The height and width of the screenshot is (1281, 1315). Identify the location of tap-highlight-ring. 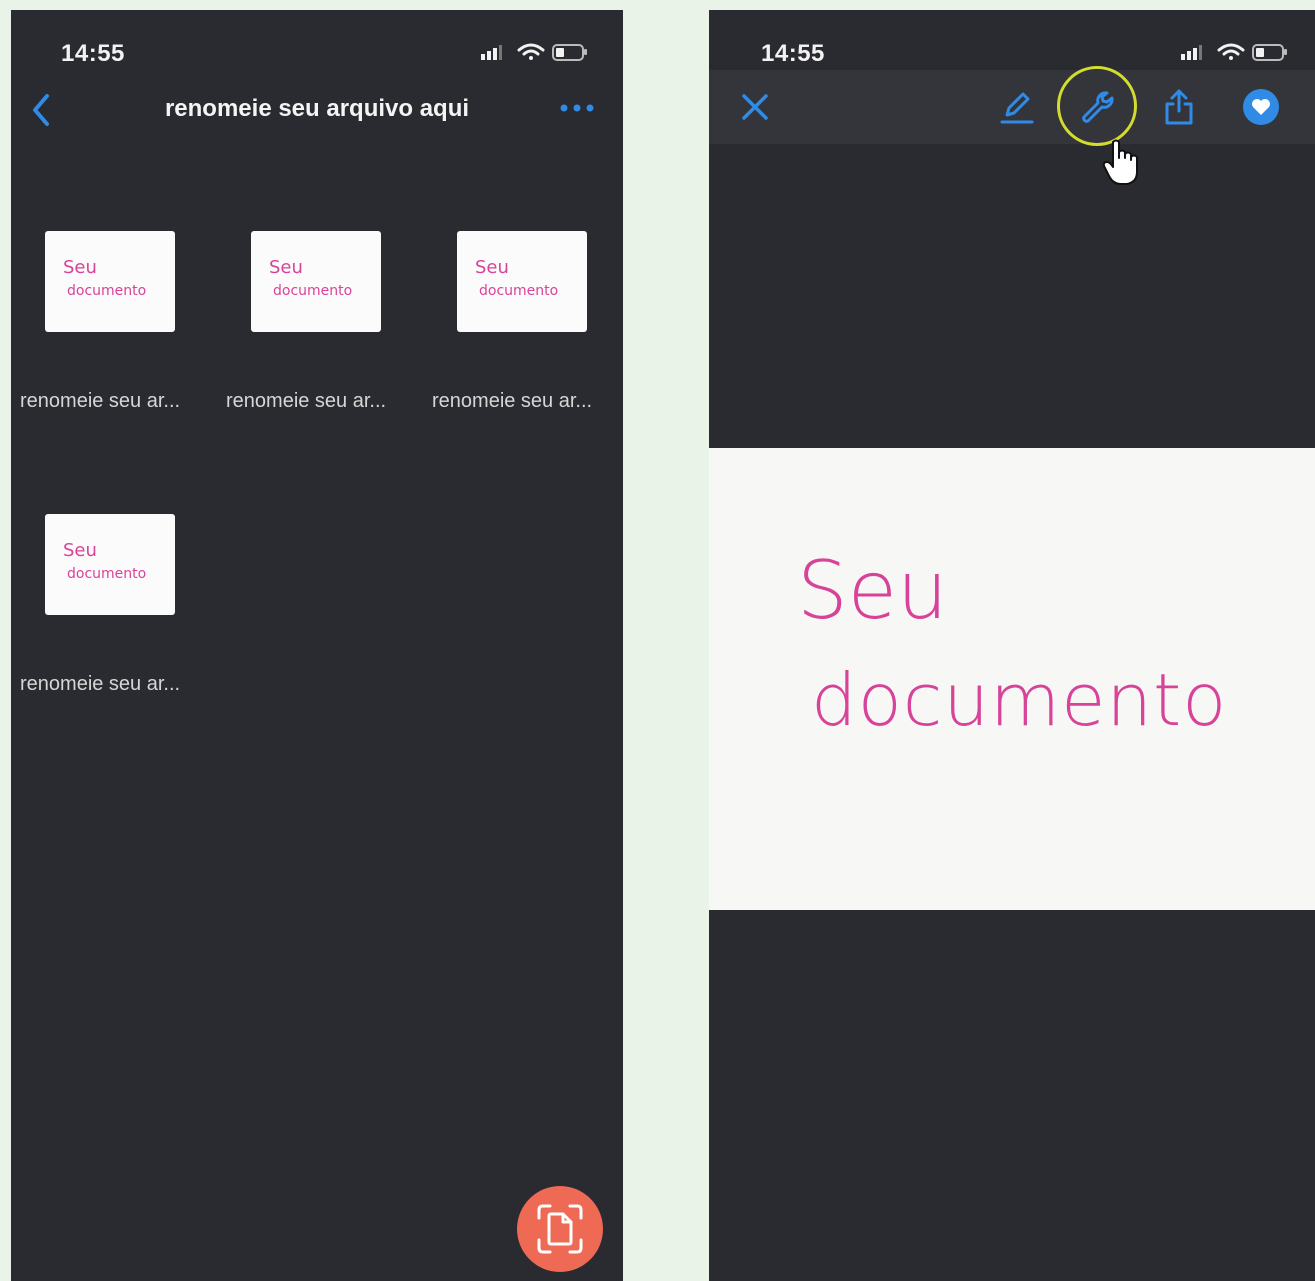
(1097, 106).